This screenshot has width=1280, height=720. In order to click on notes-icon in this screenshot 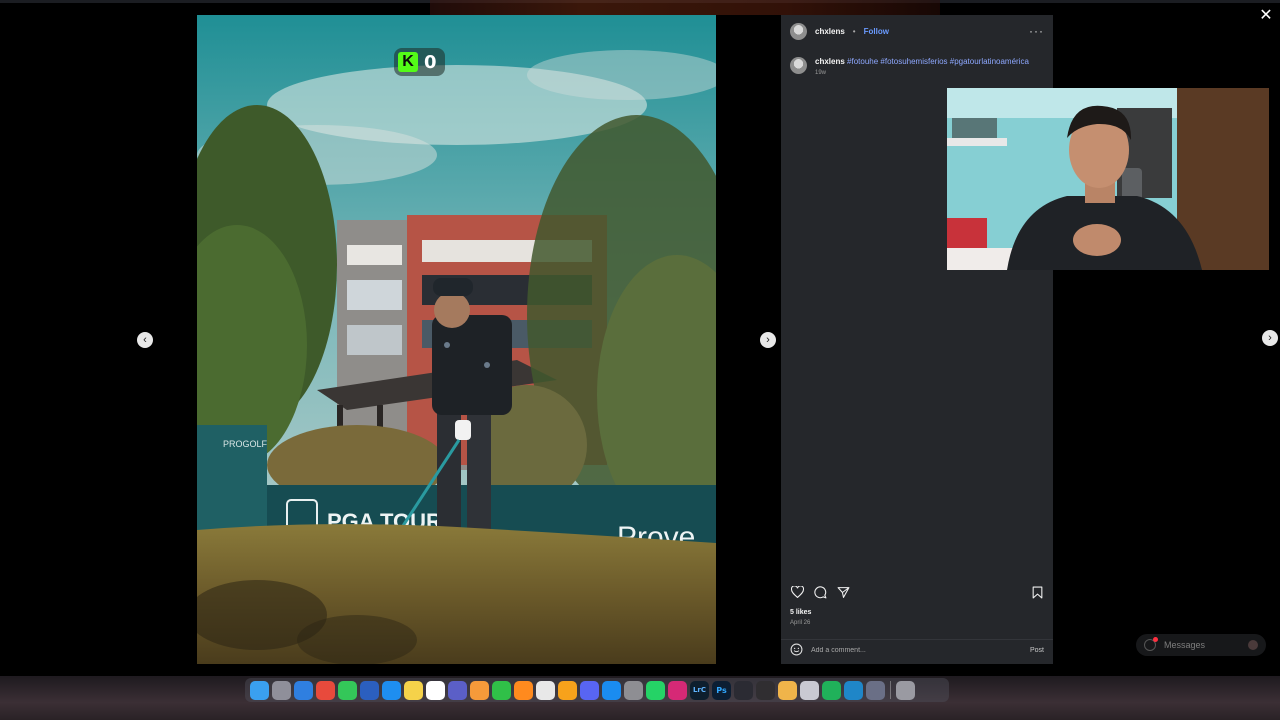, I will do `click(413, 690)`.